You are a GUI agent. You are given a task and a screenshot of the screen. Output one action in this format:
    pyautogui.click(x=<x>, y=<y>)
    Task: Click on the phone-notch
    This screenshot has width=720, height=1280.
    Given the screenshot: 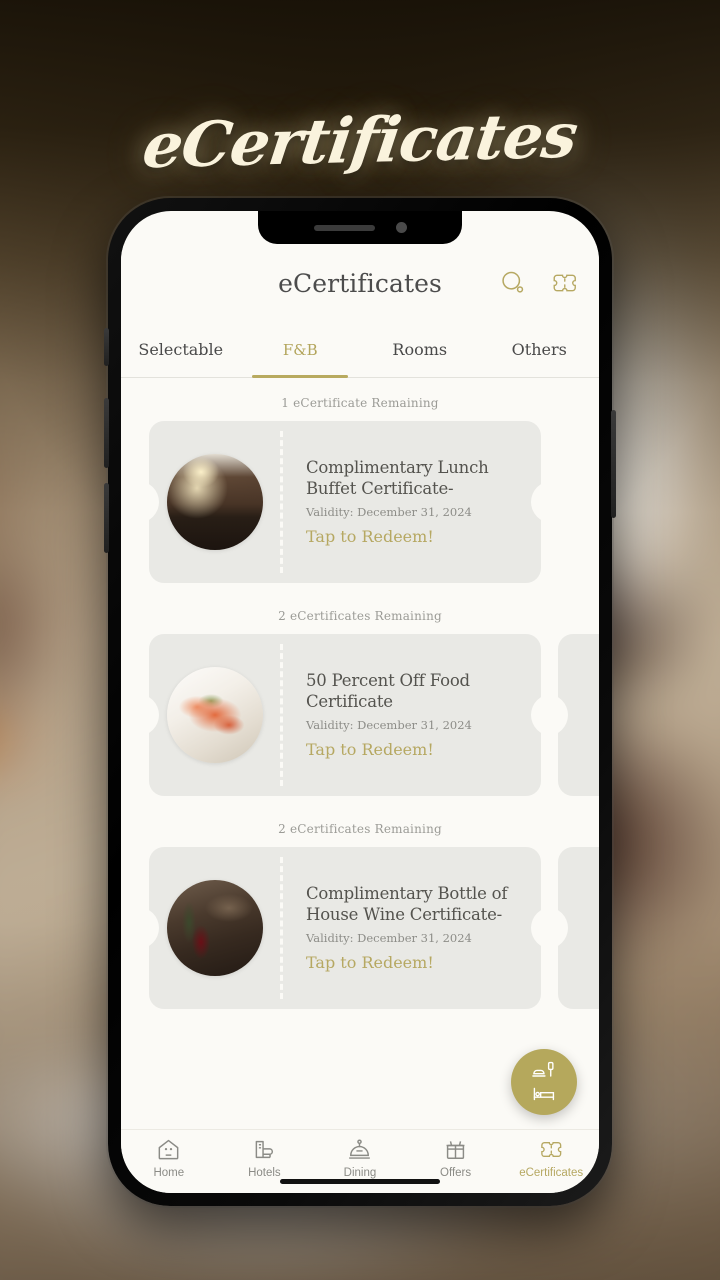 What is the action you would take?
    pyautogui.click(x=360, y=227)
    